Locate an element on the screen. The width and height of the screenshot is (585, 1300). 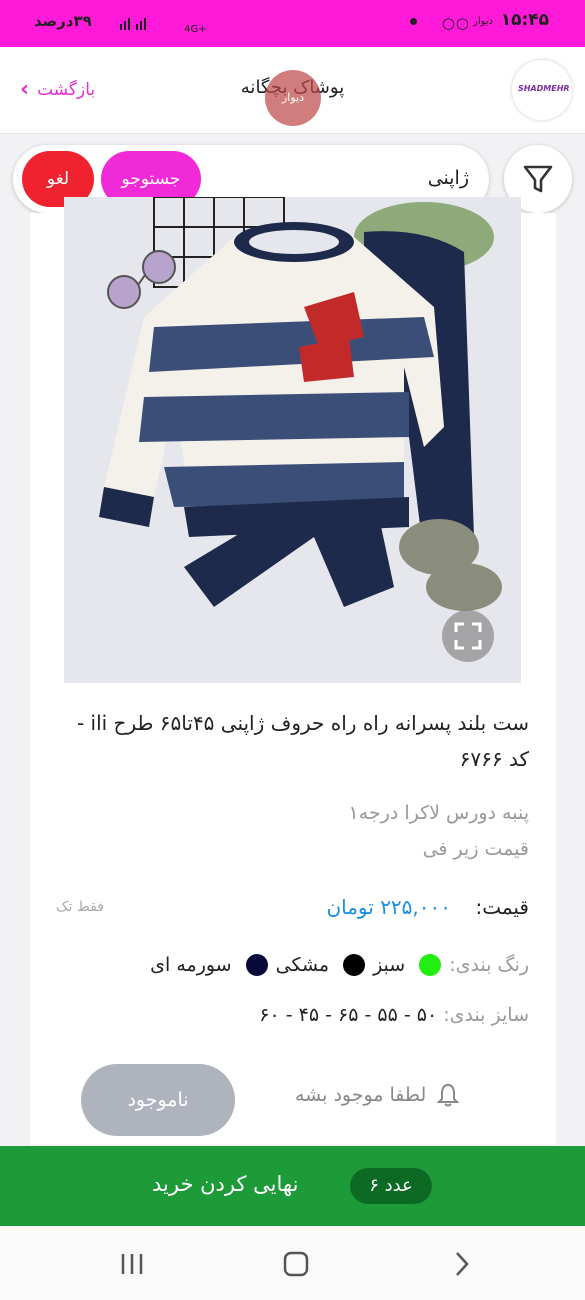
status-app-label: دیوار is located at coordinates (482, 21).